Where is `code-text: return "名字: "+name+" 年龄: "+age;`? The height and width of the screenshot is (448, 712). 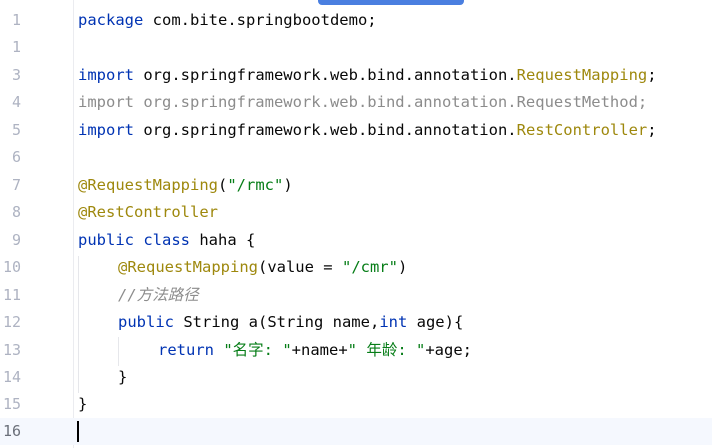
code-text: return "名字: "+name+" 年龄: "+age; is located at coordinates (315, 350).